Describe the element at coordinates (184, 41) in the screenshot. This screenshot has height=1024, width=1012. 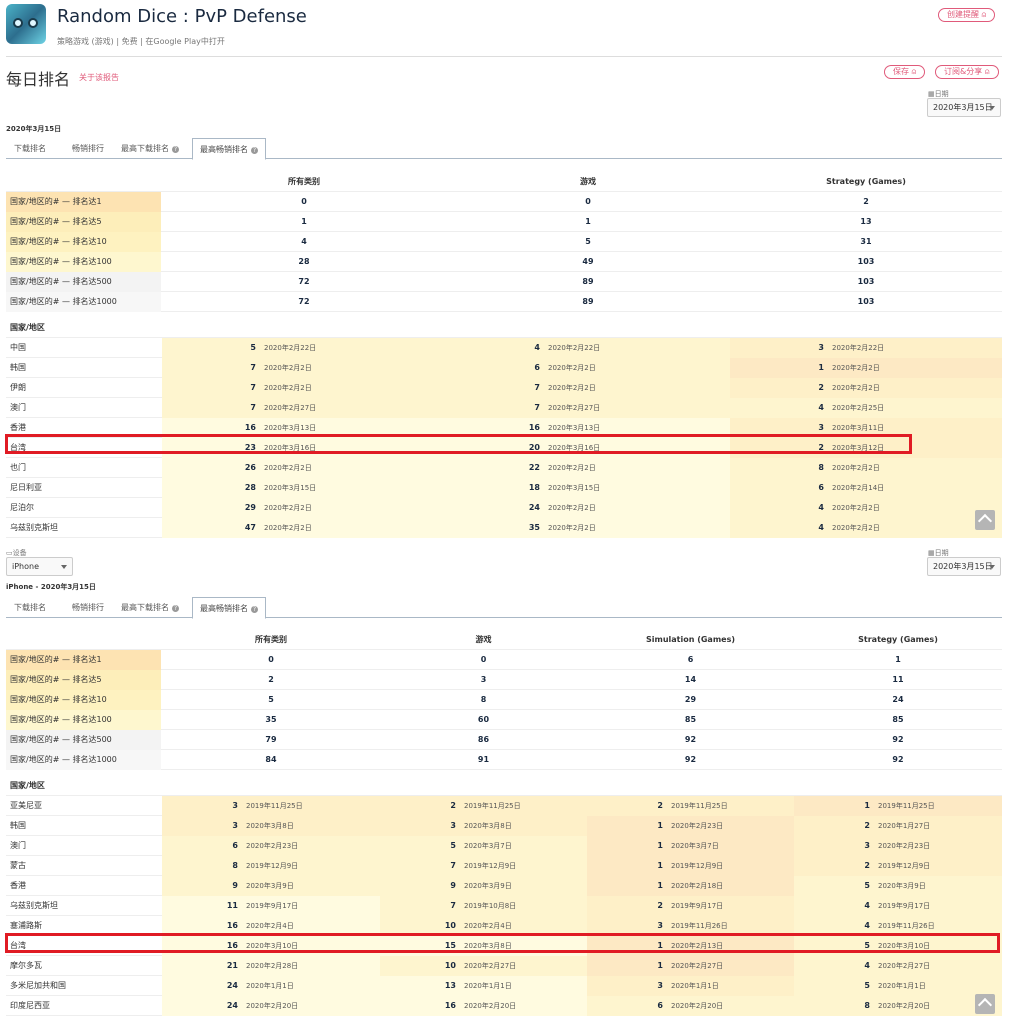
I see `store-link: 在Google Play中打开` at that location.